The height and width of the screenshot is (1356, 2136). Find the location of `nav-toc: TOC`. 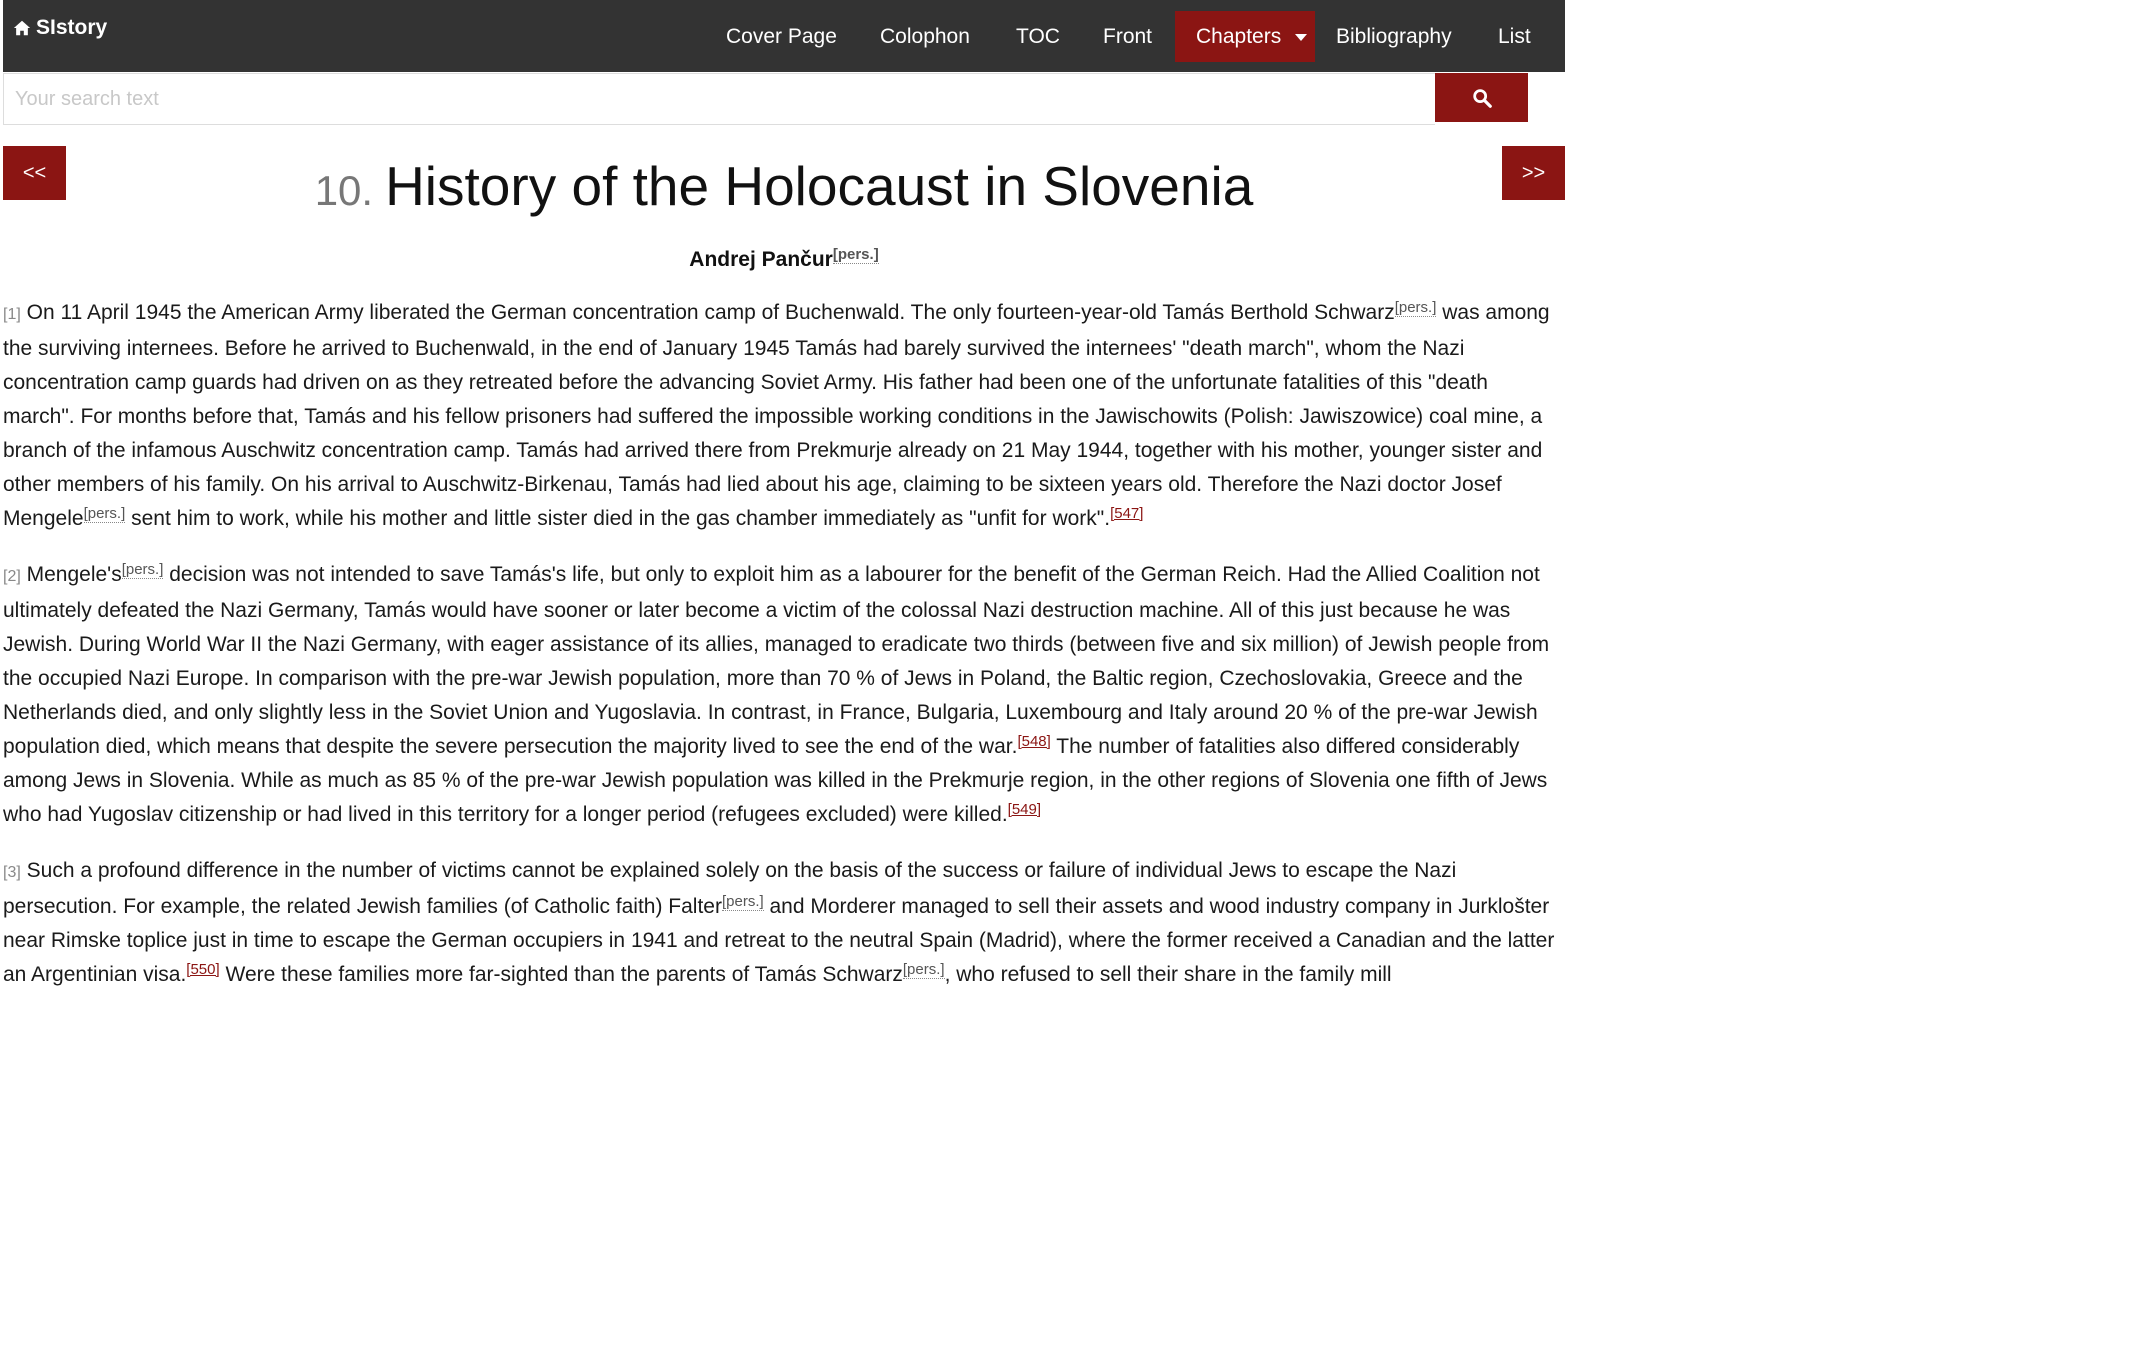

nav-toc: TOC is located at coordinates (1038, 36).